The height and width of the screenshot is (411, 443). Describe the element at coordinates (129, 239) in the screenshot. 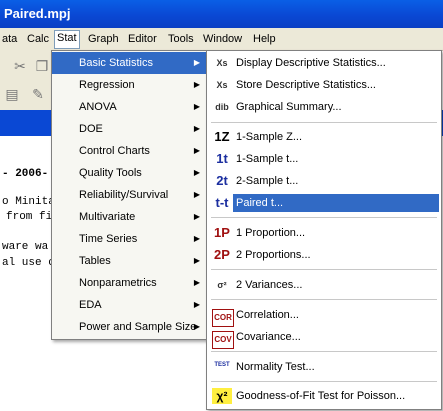

I see `stat-menu-item-time-series: Time Series ▶` at that location.